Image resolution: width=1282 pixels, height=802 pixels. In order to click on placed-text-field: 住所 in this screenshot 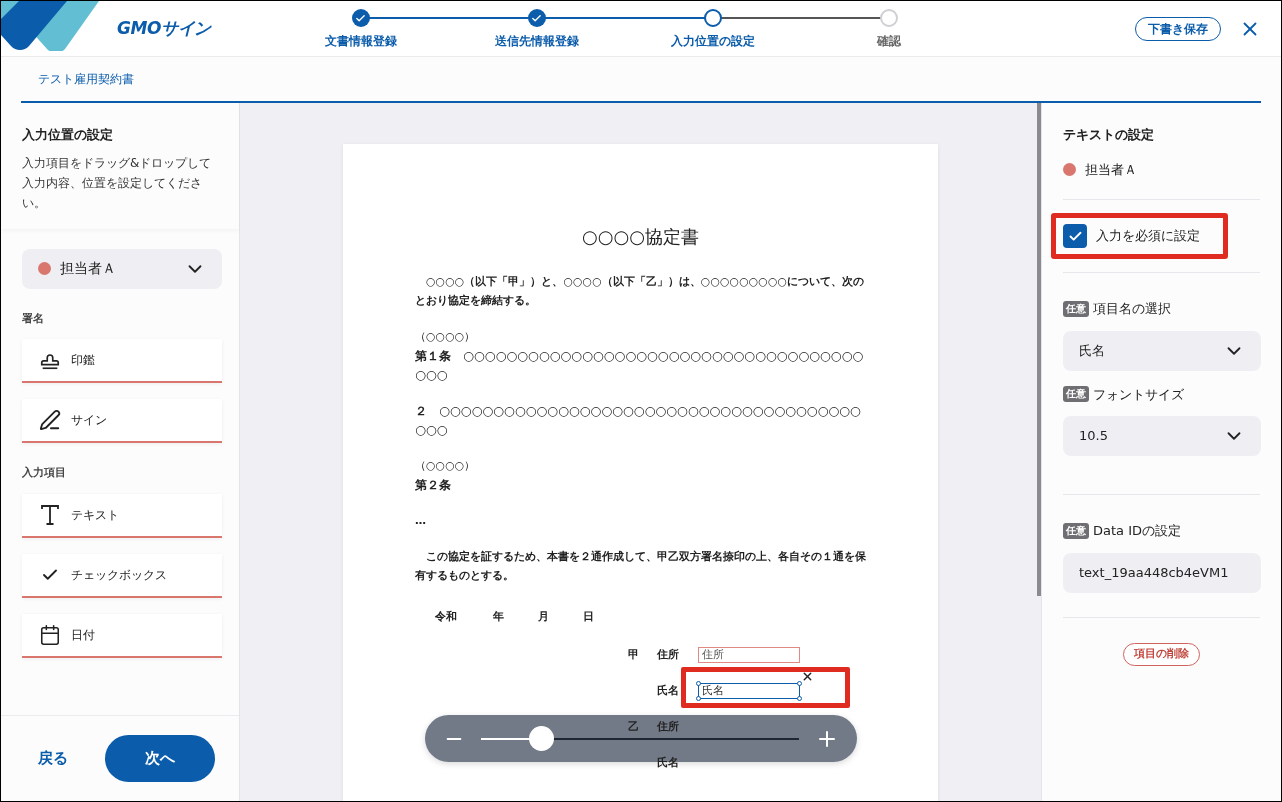, I will do `click(749, 654)`.